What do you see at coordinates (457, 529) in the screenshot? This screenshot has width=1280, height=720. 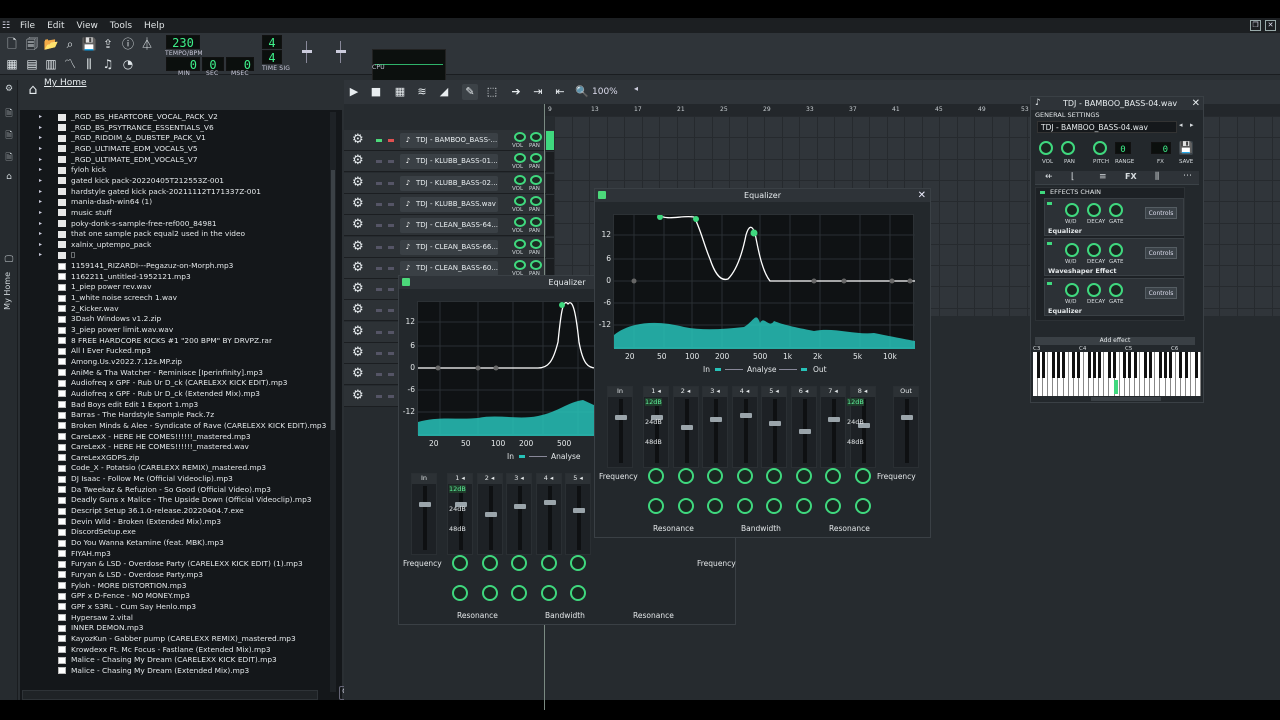 I see `gain-range-label: 48dB` at bounding box center [457, 529].